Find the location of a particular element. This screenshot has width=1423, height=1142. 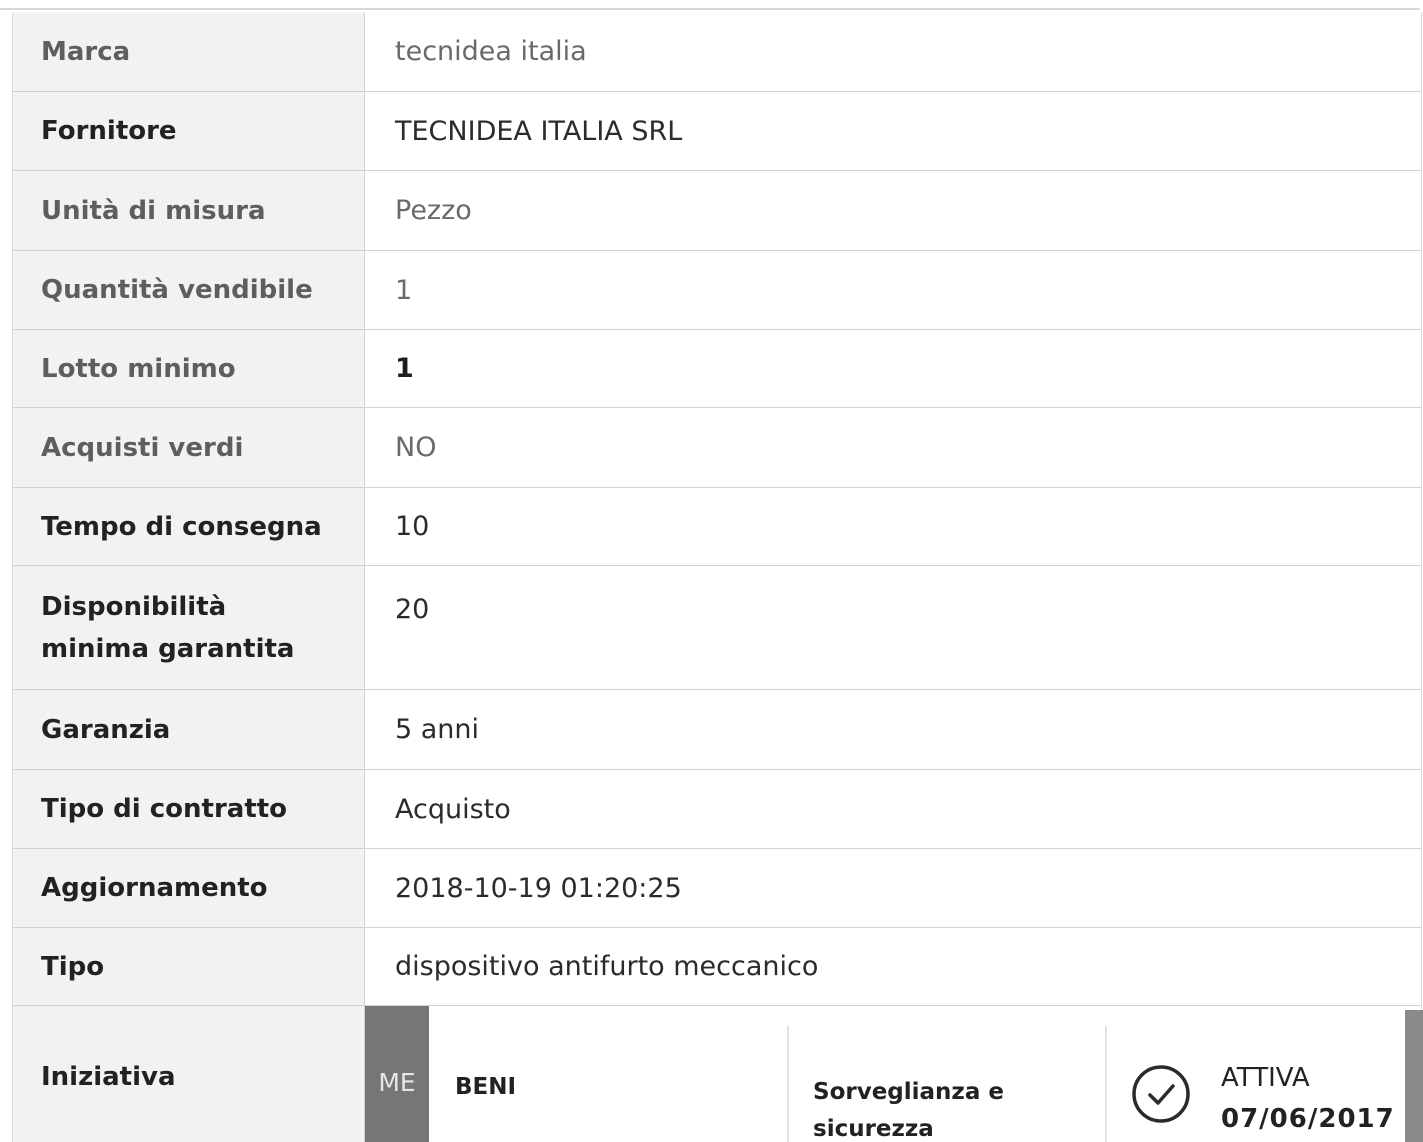

row-label-tempo-consegna: Tempo di consegna is located at coordinates (189, 526).